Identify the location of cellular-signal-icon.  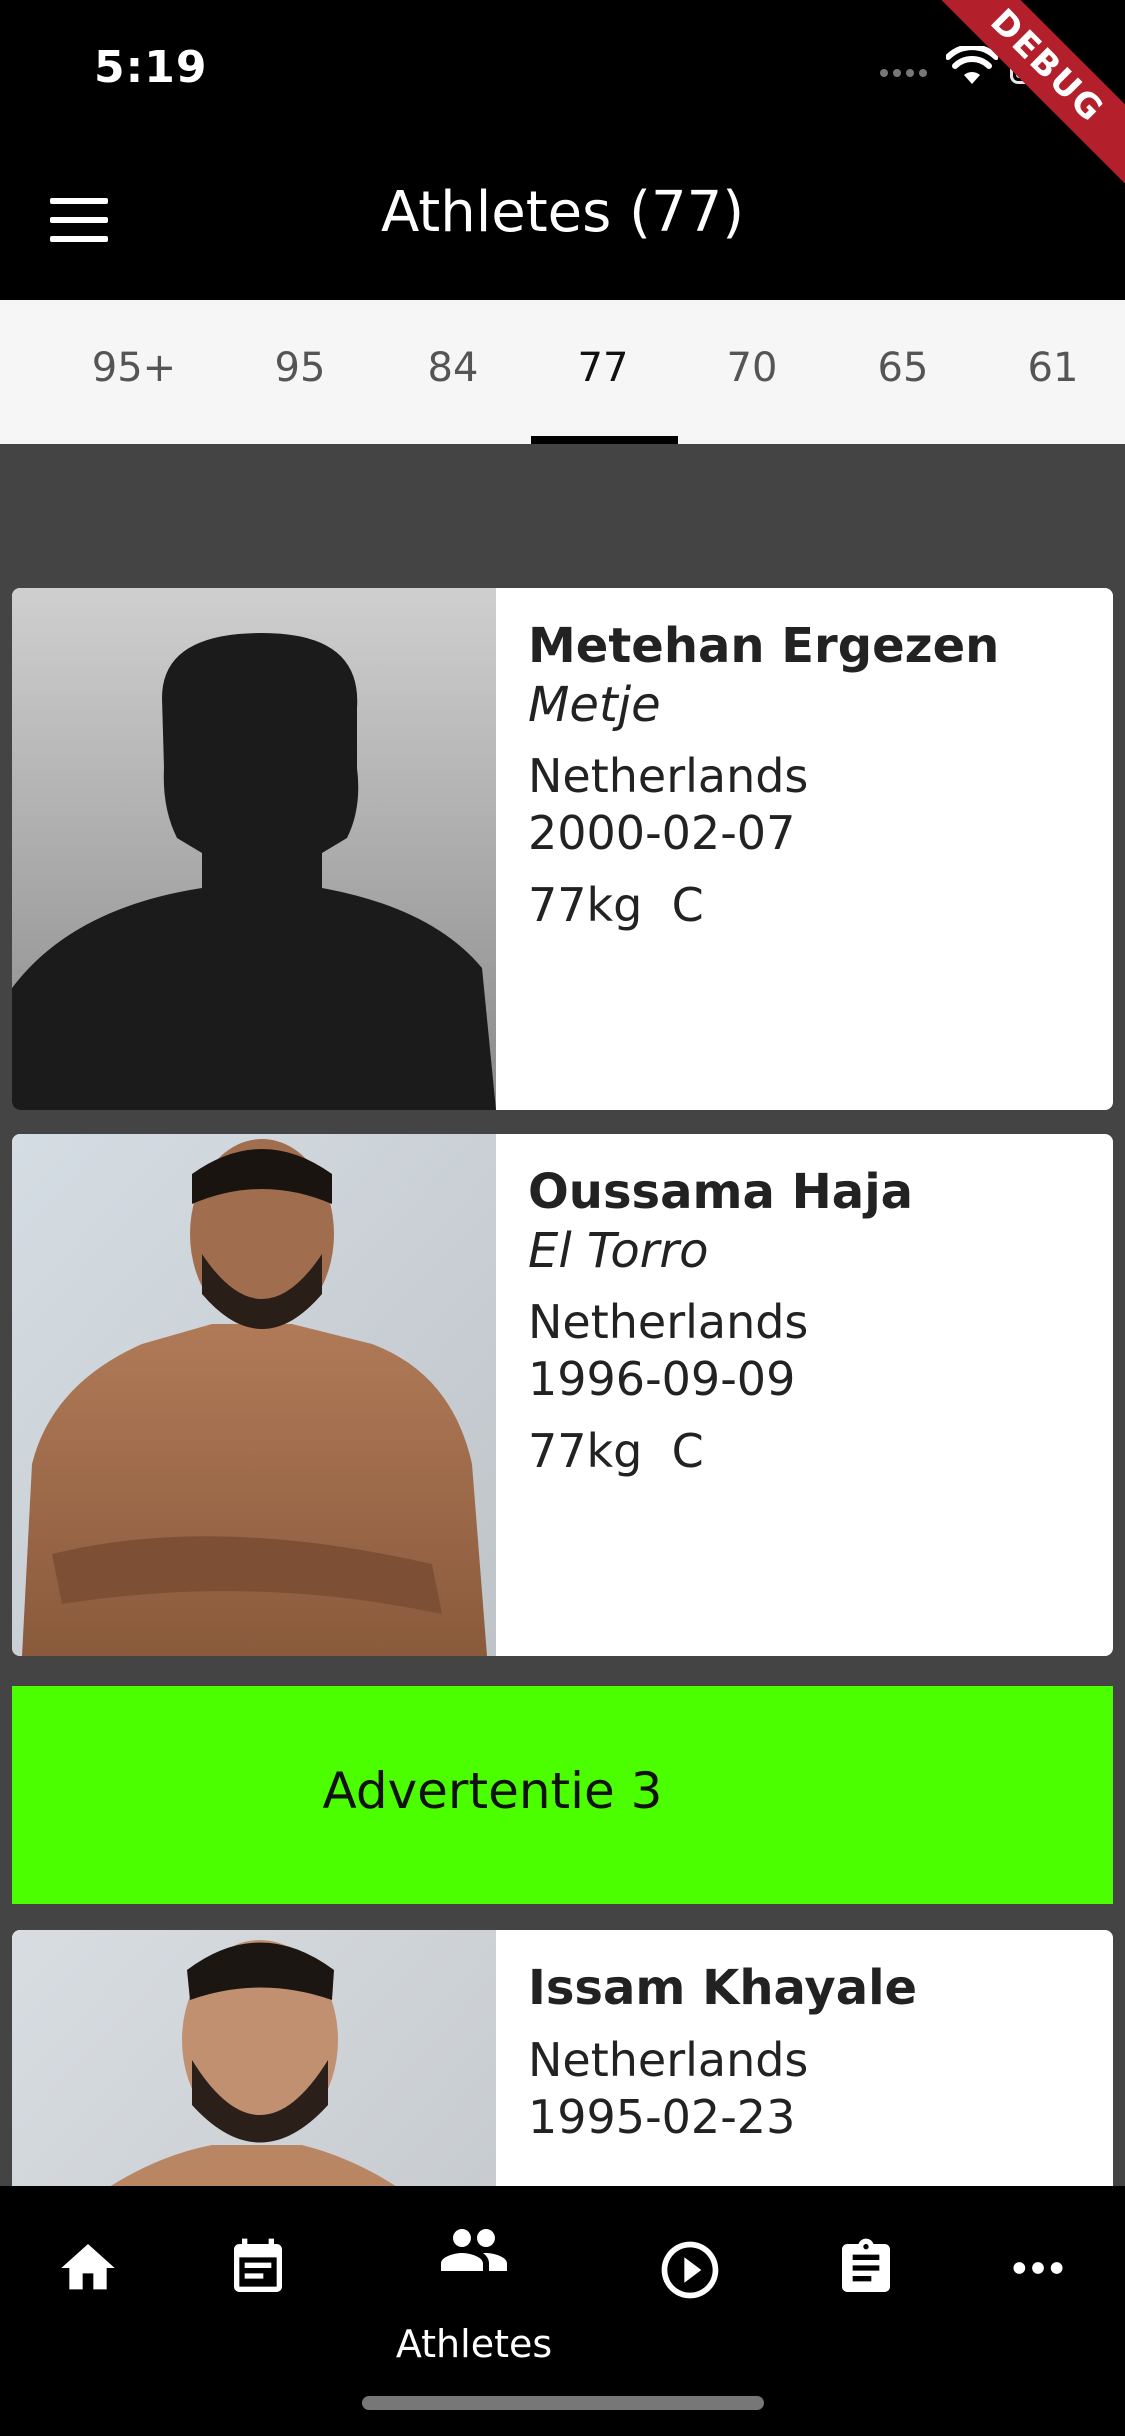
(906, 69).